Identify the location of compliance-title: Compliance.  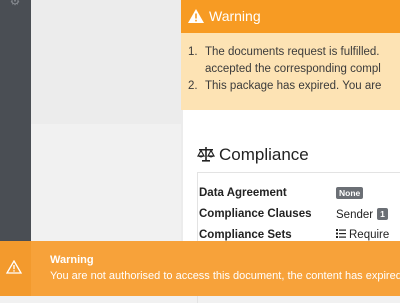
(264, 154).